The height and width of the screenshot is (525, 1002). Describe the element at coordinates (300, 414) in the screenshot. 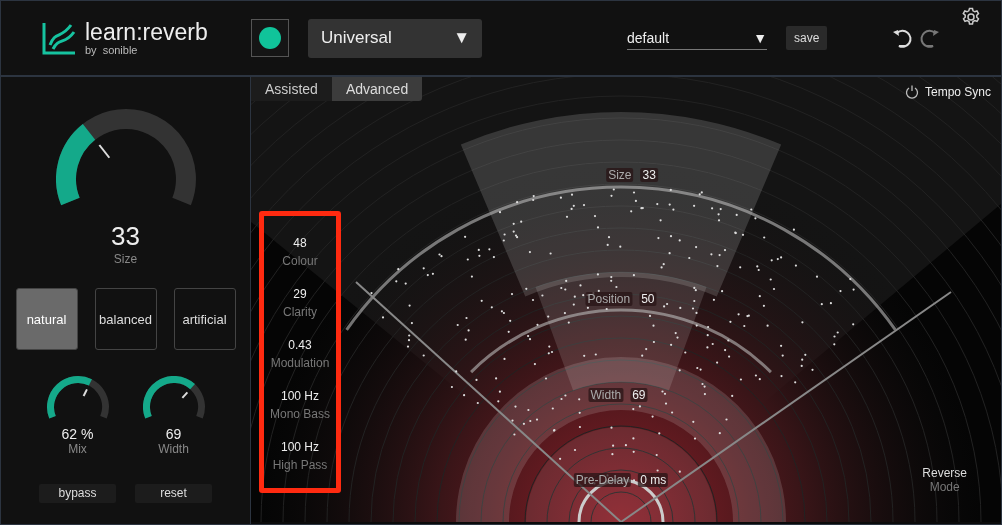

I see `param-label: Mono Bass` at that location.